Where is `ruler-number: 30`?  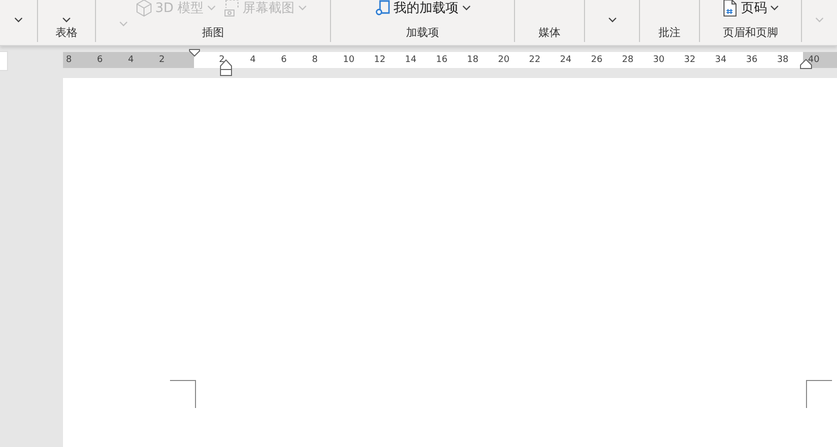
ruler-number: 30 is located at coordinates (658, 60).